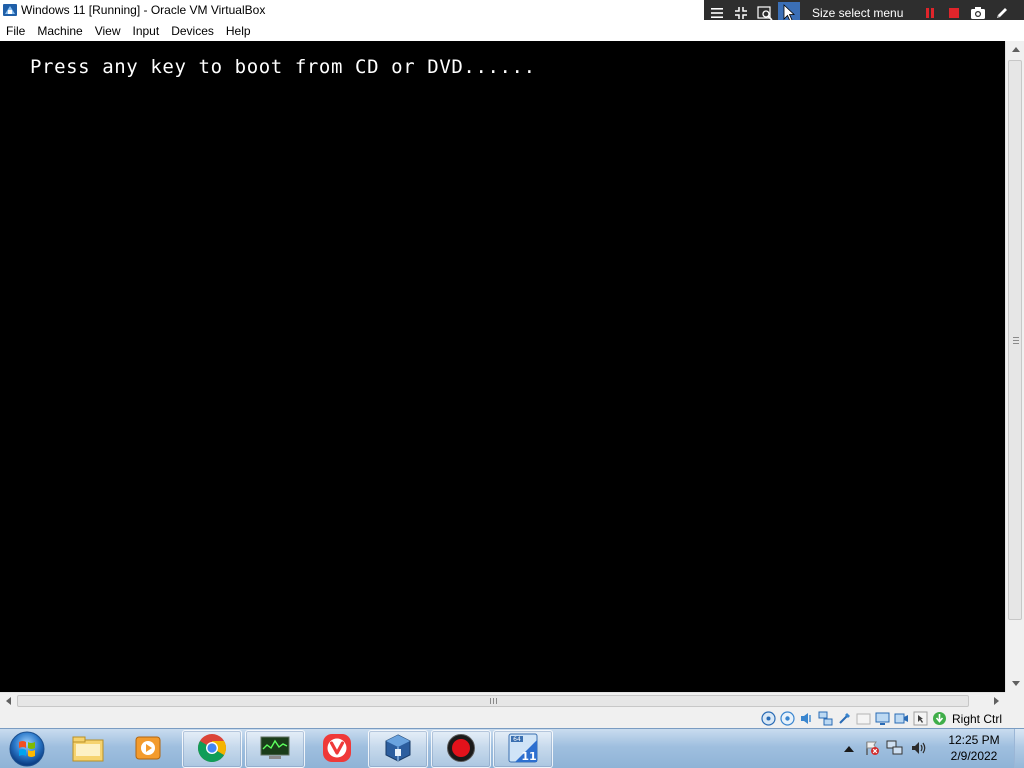 This screenshot has height=768, width=1024. I want to click on action-center-flag-icon, so click(872, 749).